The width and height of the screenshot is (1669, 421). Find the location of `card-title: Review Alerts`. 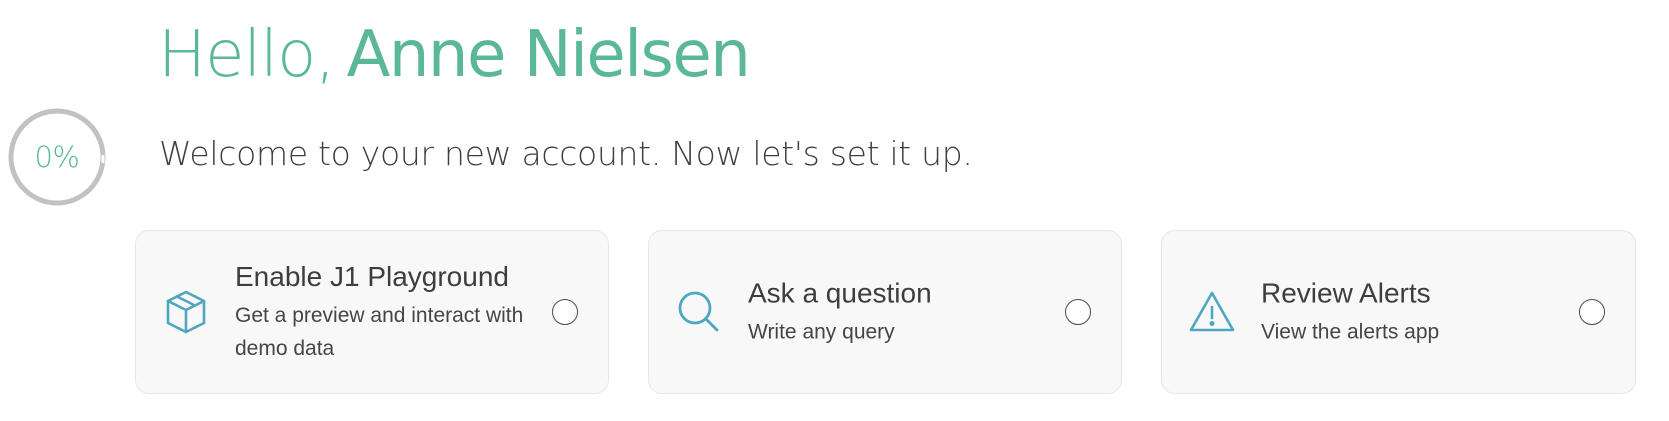

card-title: Review Alerts is located at coordinates (1346, 293).